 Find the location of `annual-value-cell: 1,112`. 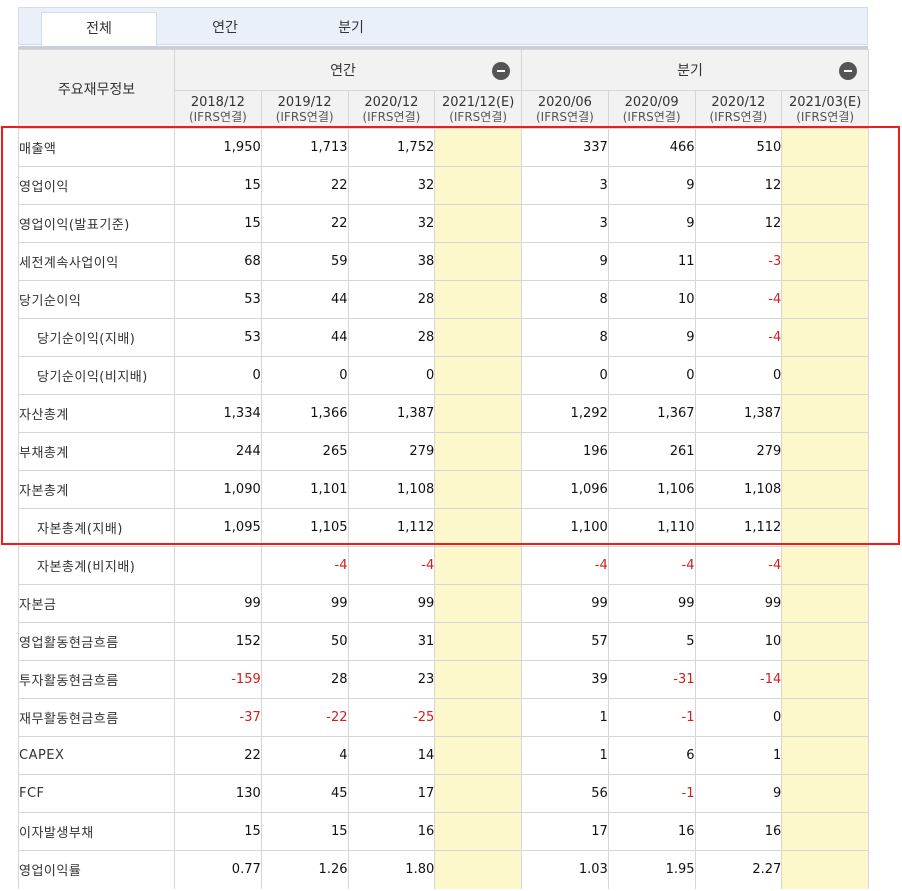

annual-value-cell: 1,112 is located at coordinates (391, 527).